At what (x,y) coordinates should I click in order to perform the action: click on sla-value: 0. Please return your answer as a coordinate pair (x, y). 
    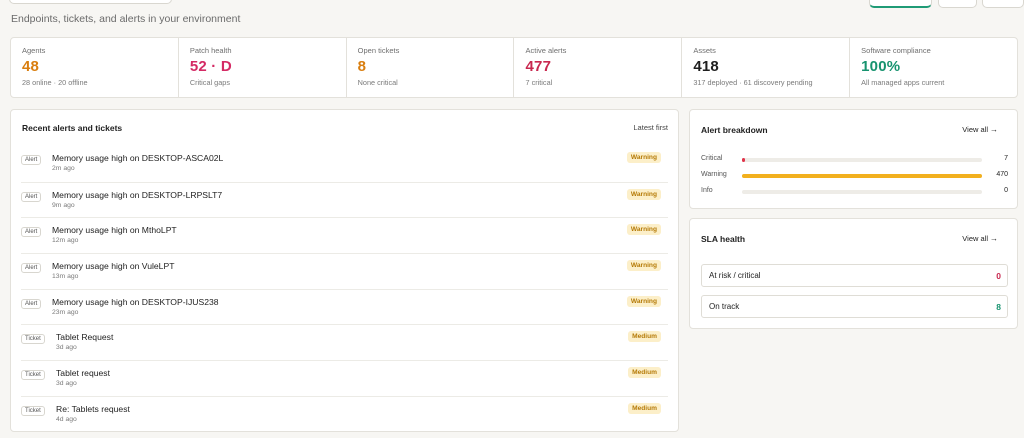
    Looking at the image, I should click on (998, 276).